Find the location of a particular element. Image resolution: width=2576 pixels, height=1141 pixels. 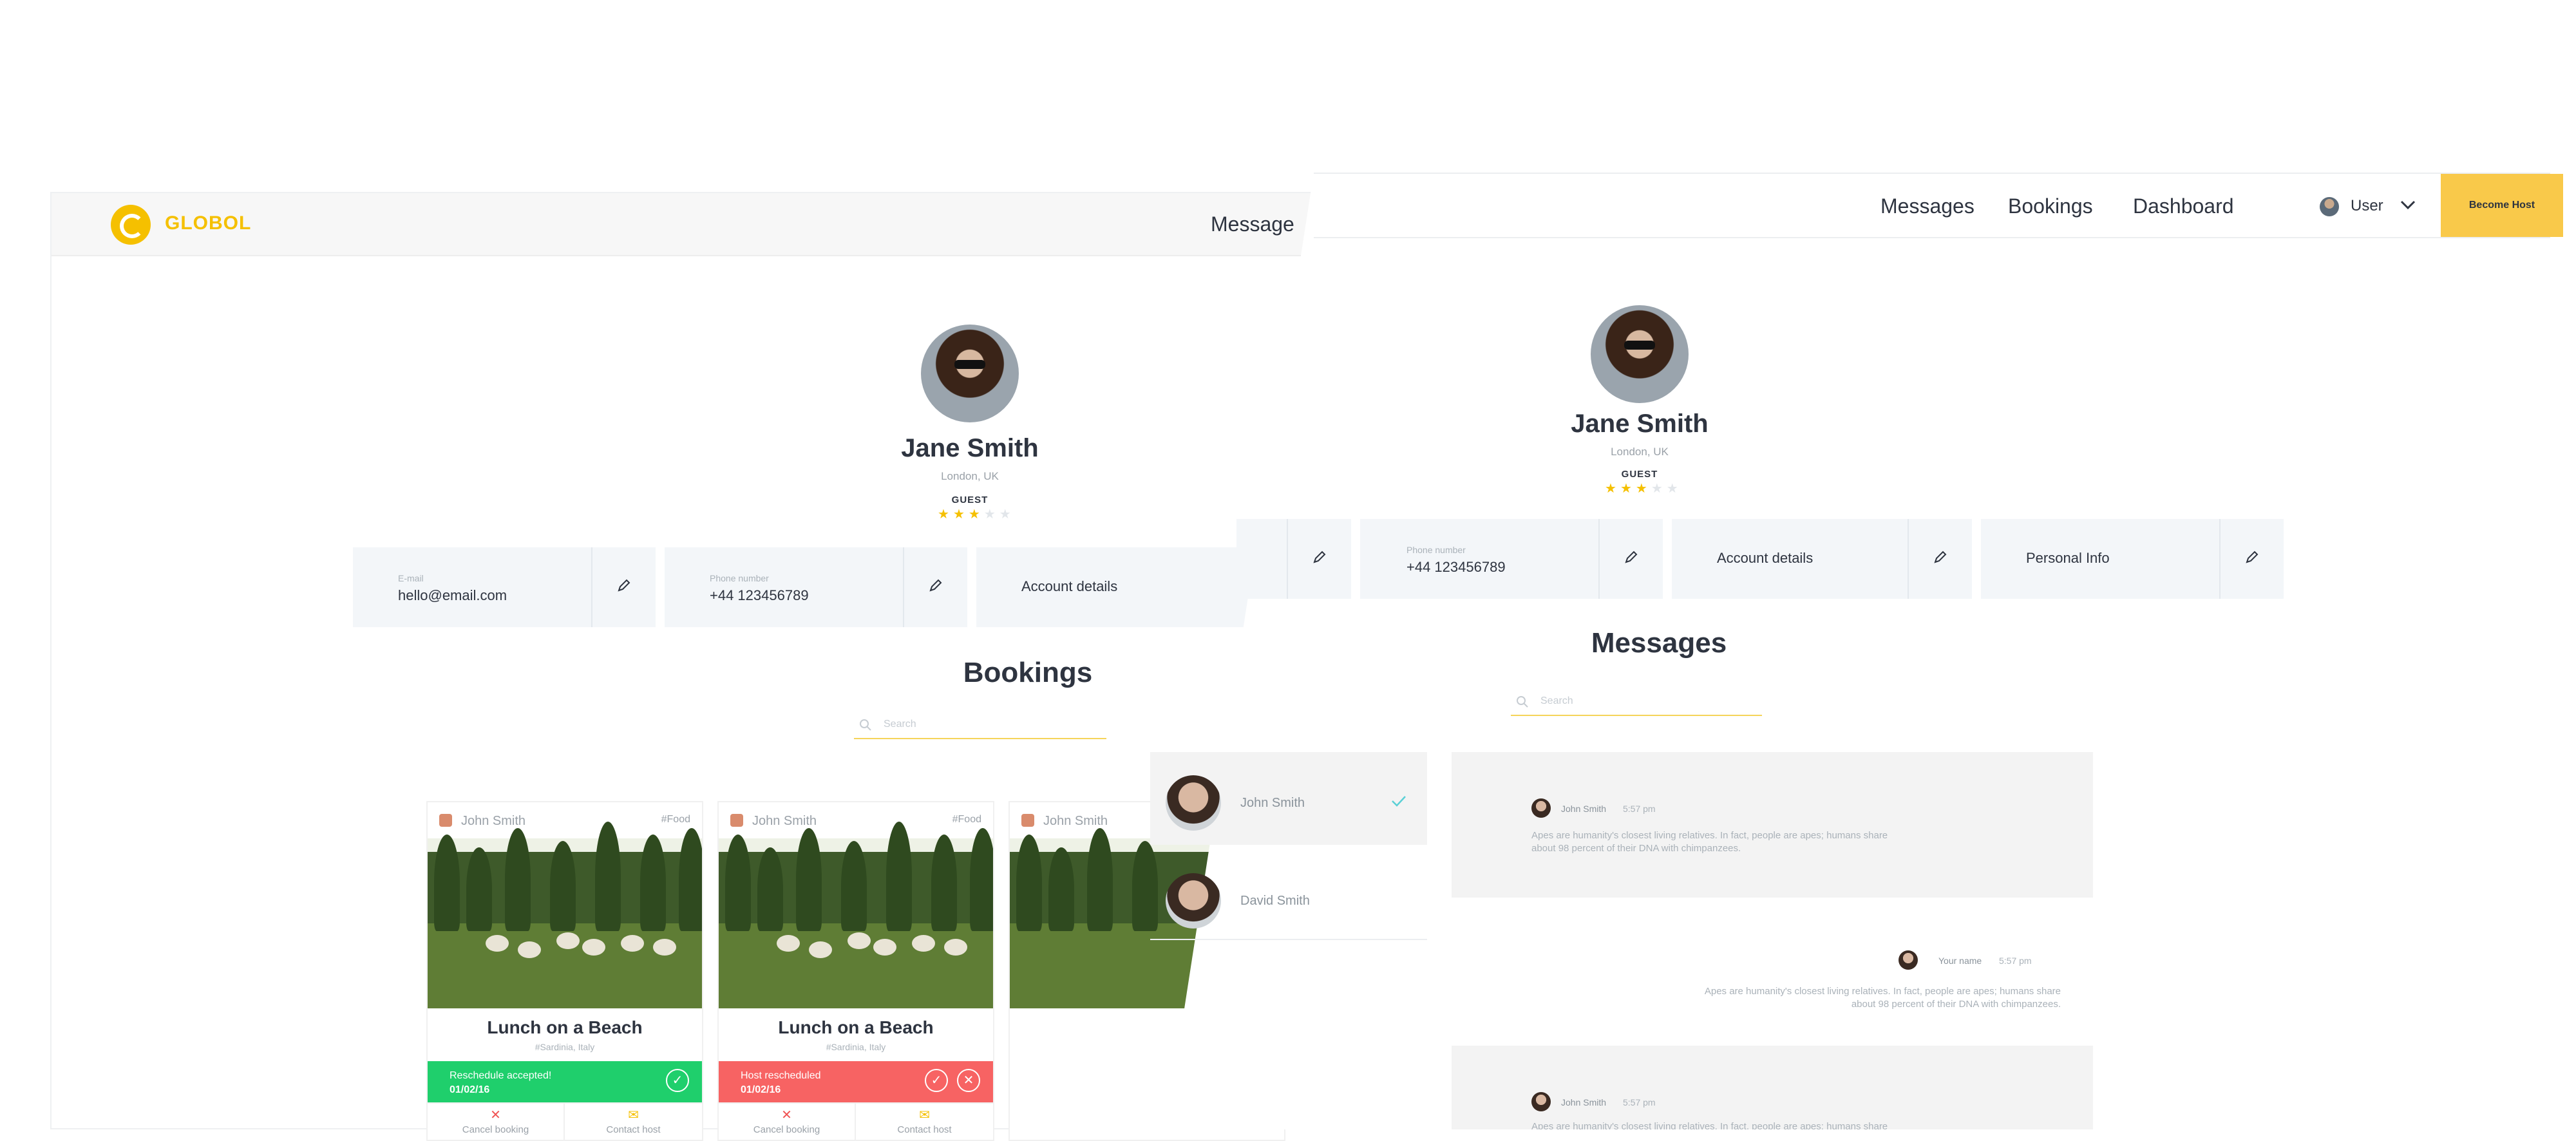

nav-messages: Message is located at coordinates (1253, 224).